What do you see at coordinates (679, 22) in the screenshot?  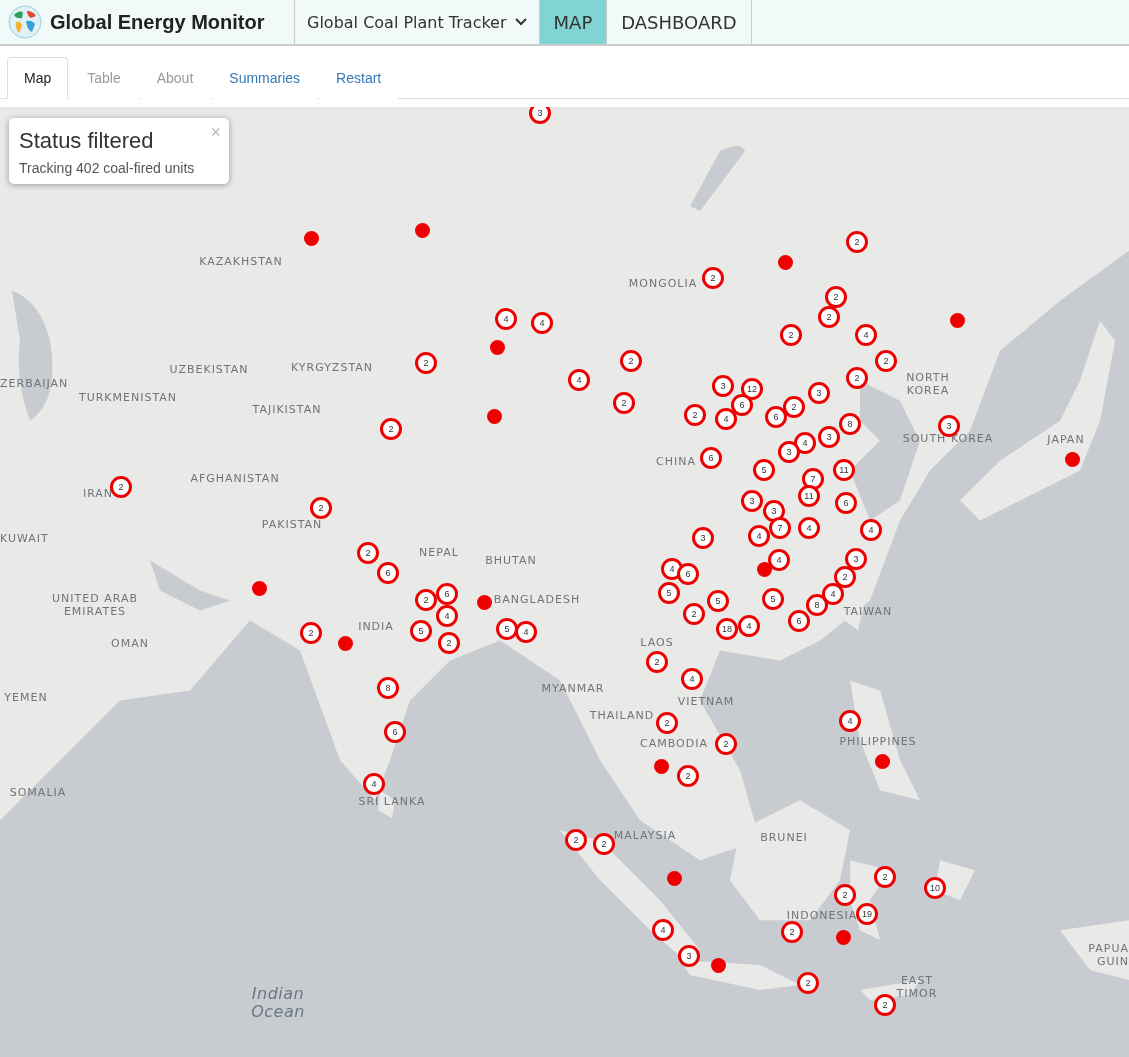 I see `nav-tab: DASHBOARD` at bounding box center [679, 22].